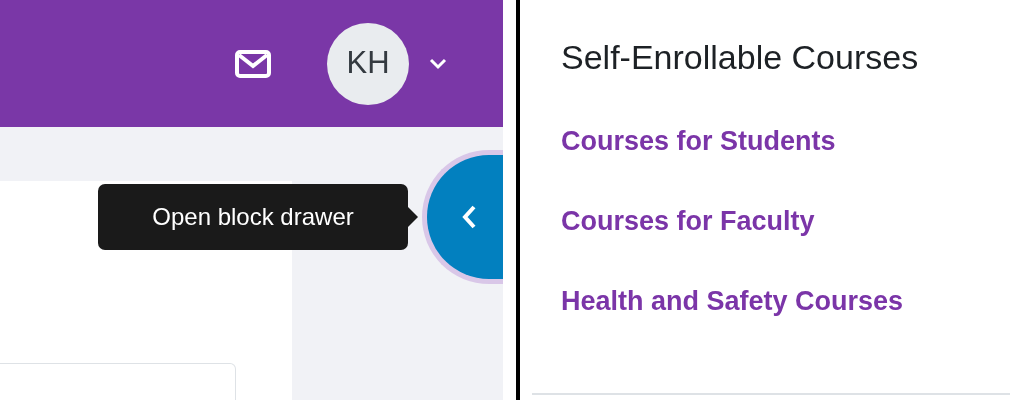 This screenshot has height=400, width=1010. I want to click on course-link: Health and Safety Courses, so click(732, 301).